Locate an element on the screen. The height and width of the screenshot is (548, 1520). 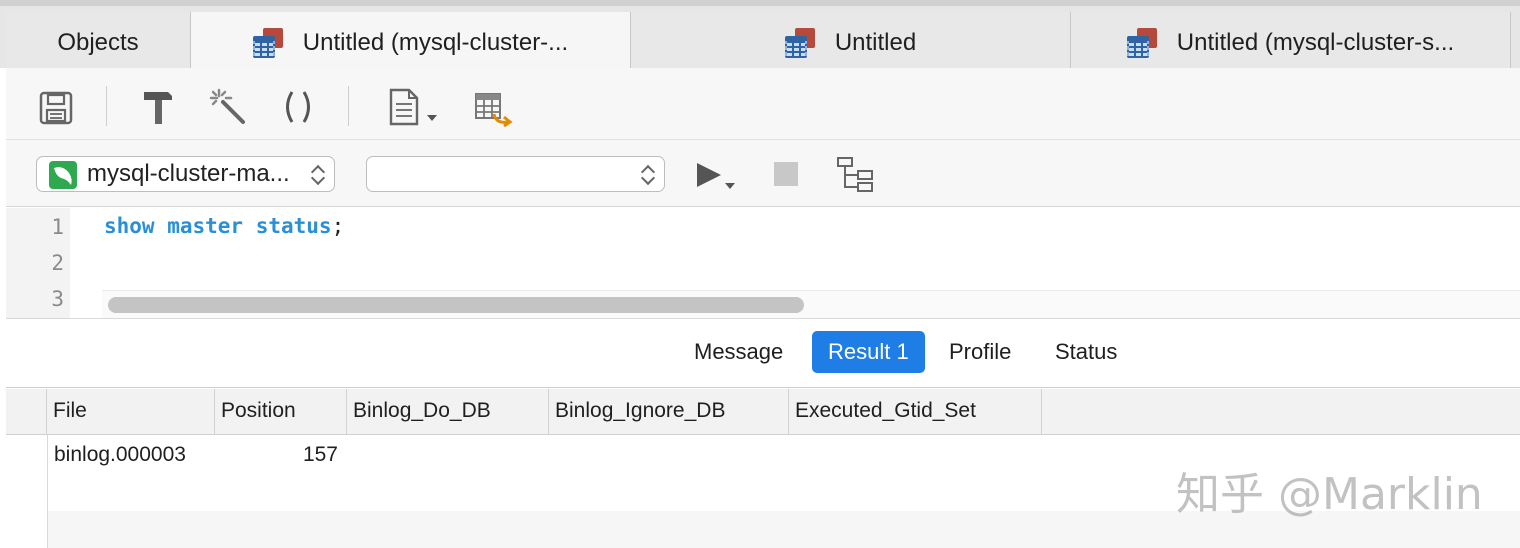
scrollbar-thumb is located at coordinates (456, 305).